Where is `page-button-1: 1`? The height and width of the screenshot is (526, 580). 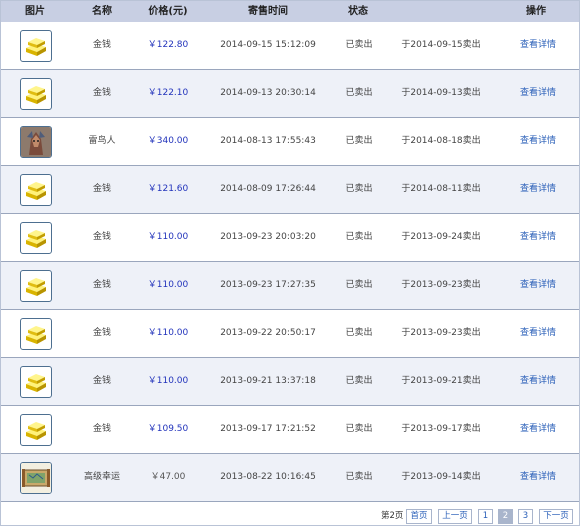 page-button-1: 1 is located at coordinates (485, 516).